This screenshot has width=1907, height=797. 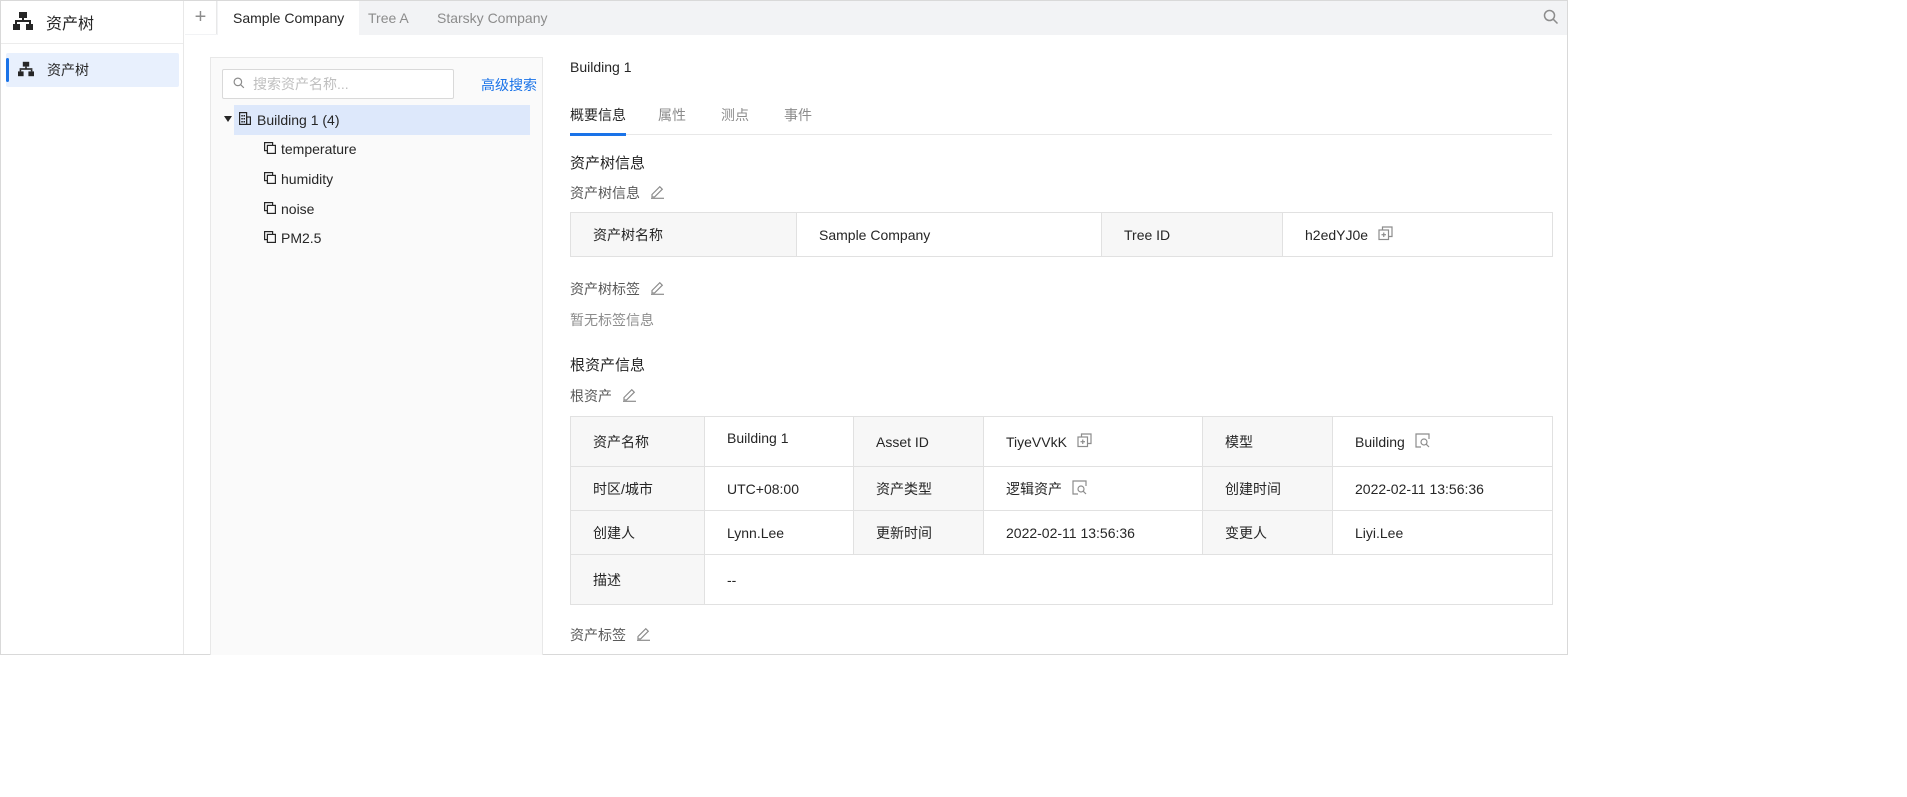 I want to click on table-row: 资产树名称 Sample Company Tree ID h2edYJ0e, so click(x=1061, y=234).